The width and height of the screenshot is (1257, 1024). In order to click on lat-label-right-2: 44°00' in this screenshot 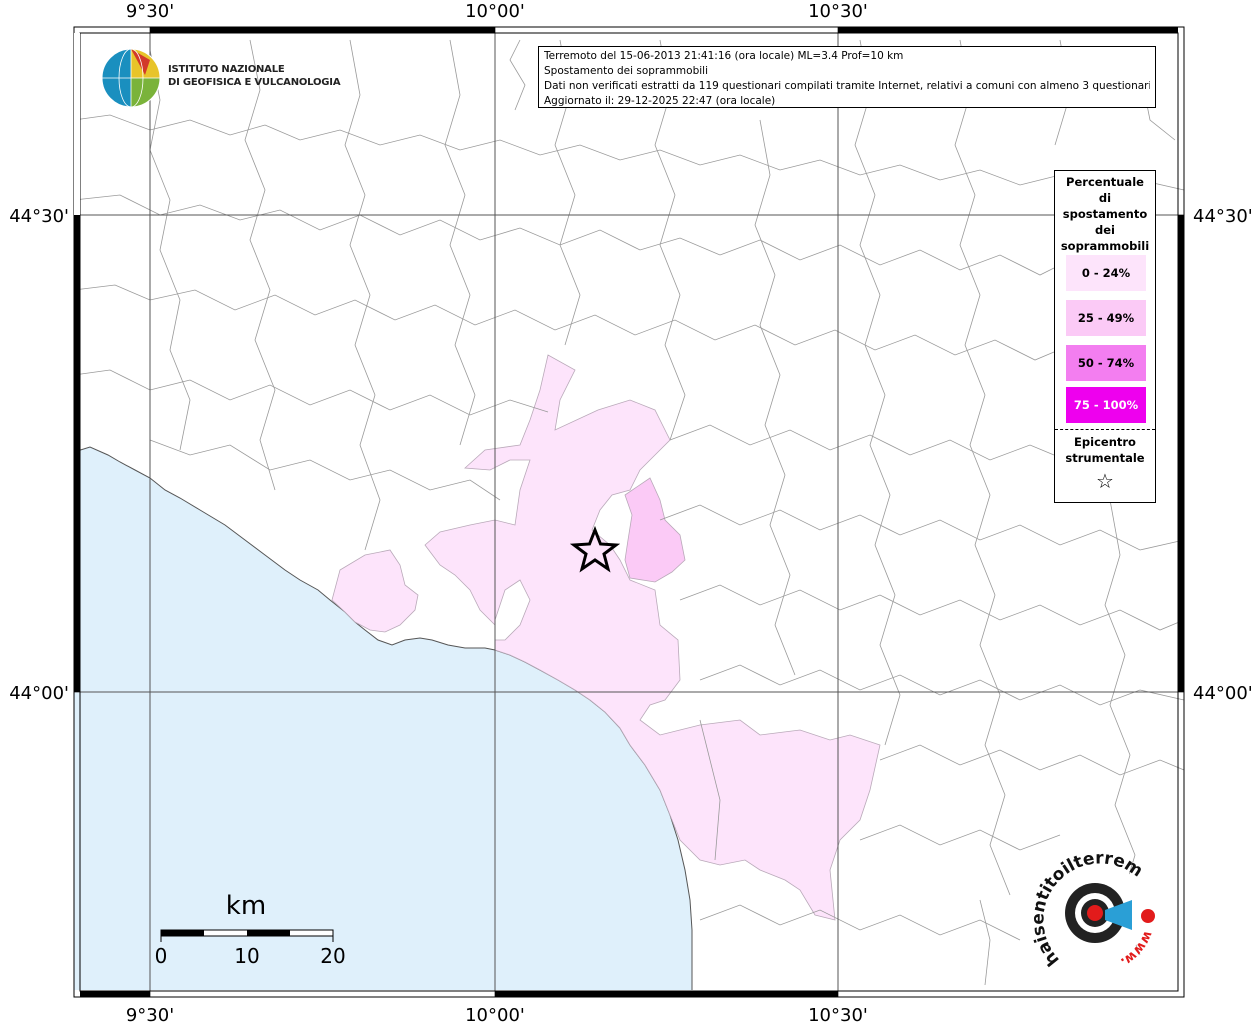, I will do `click(1223, 693)`.